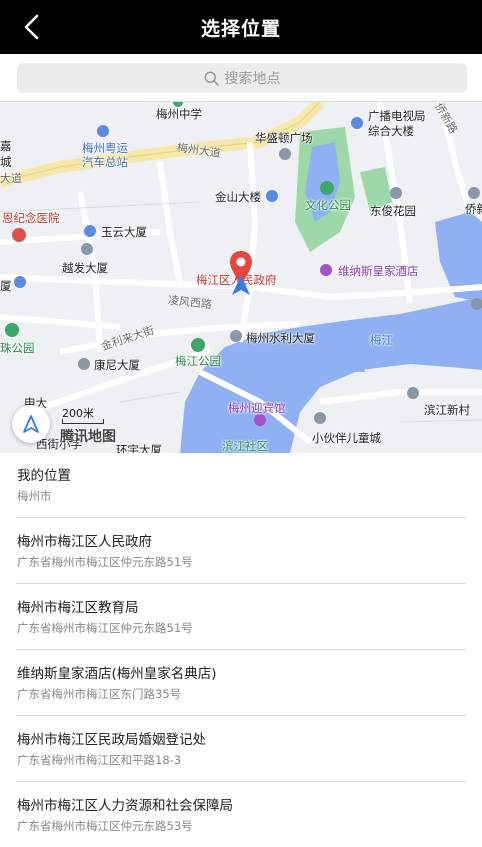  Describe the element at coordinates (241, 285) in the screenshot. I see `navigation-arrow-icon` at that location.